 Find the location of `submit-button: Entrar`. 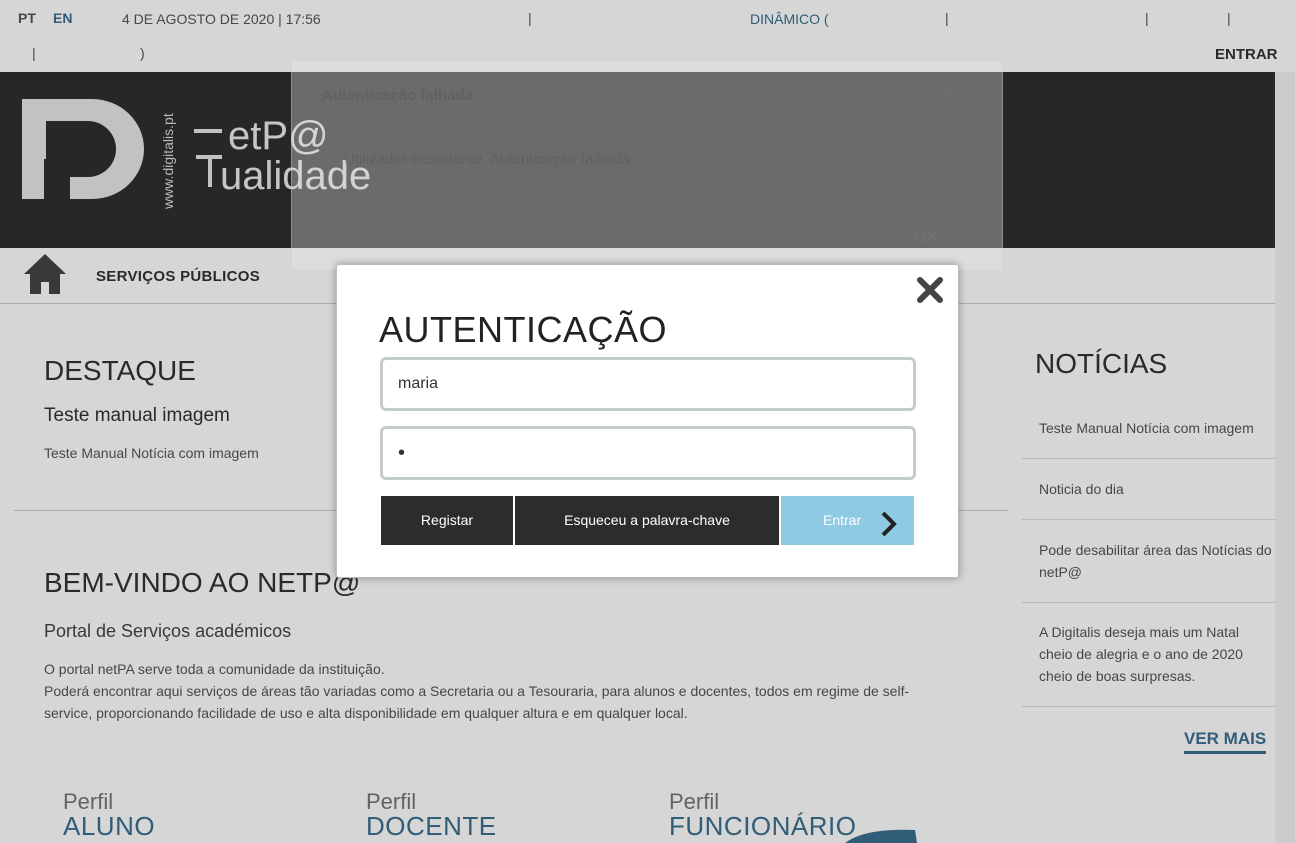

submit-button: Entrar is located at coordinates (847, 520).